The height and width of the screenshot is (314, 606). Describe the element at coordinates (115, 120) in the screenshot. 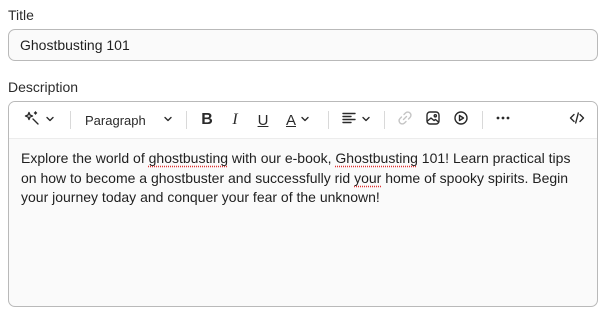

I see `block-type-label: Paragraph` at that location.